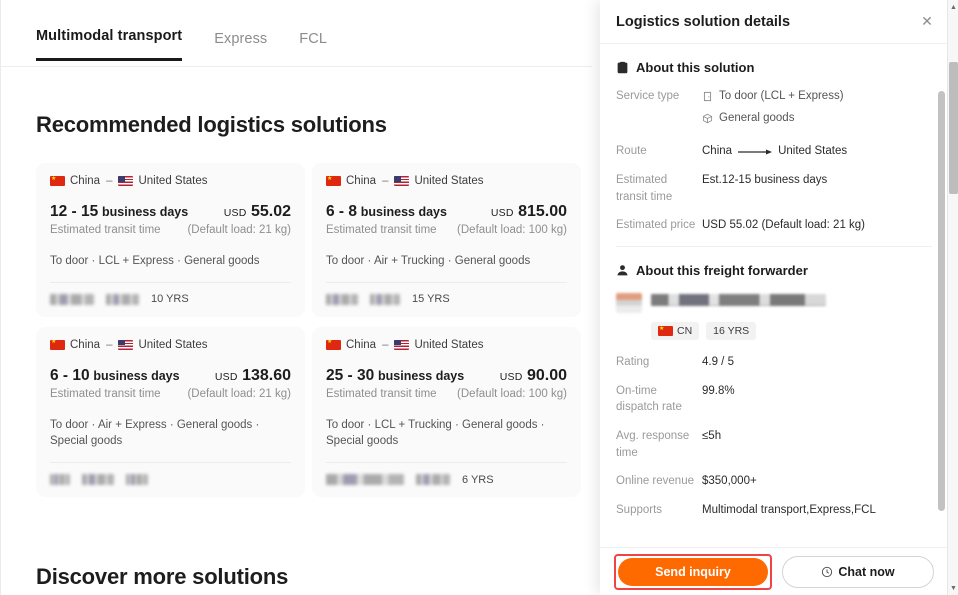 The image size is (958, 595). I want to click on service-type-general-goods-text: General goods, so click(757, 117).